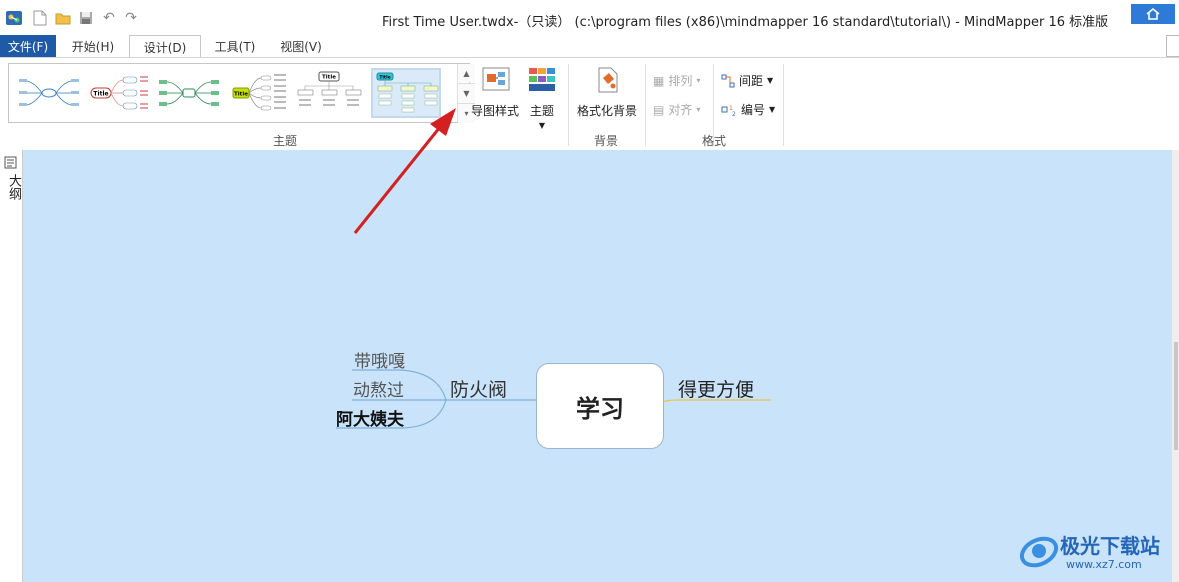  I want to click on watermark-text: 极光下载站, so click(1110, 546).